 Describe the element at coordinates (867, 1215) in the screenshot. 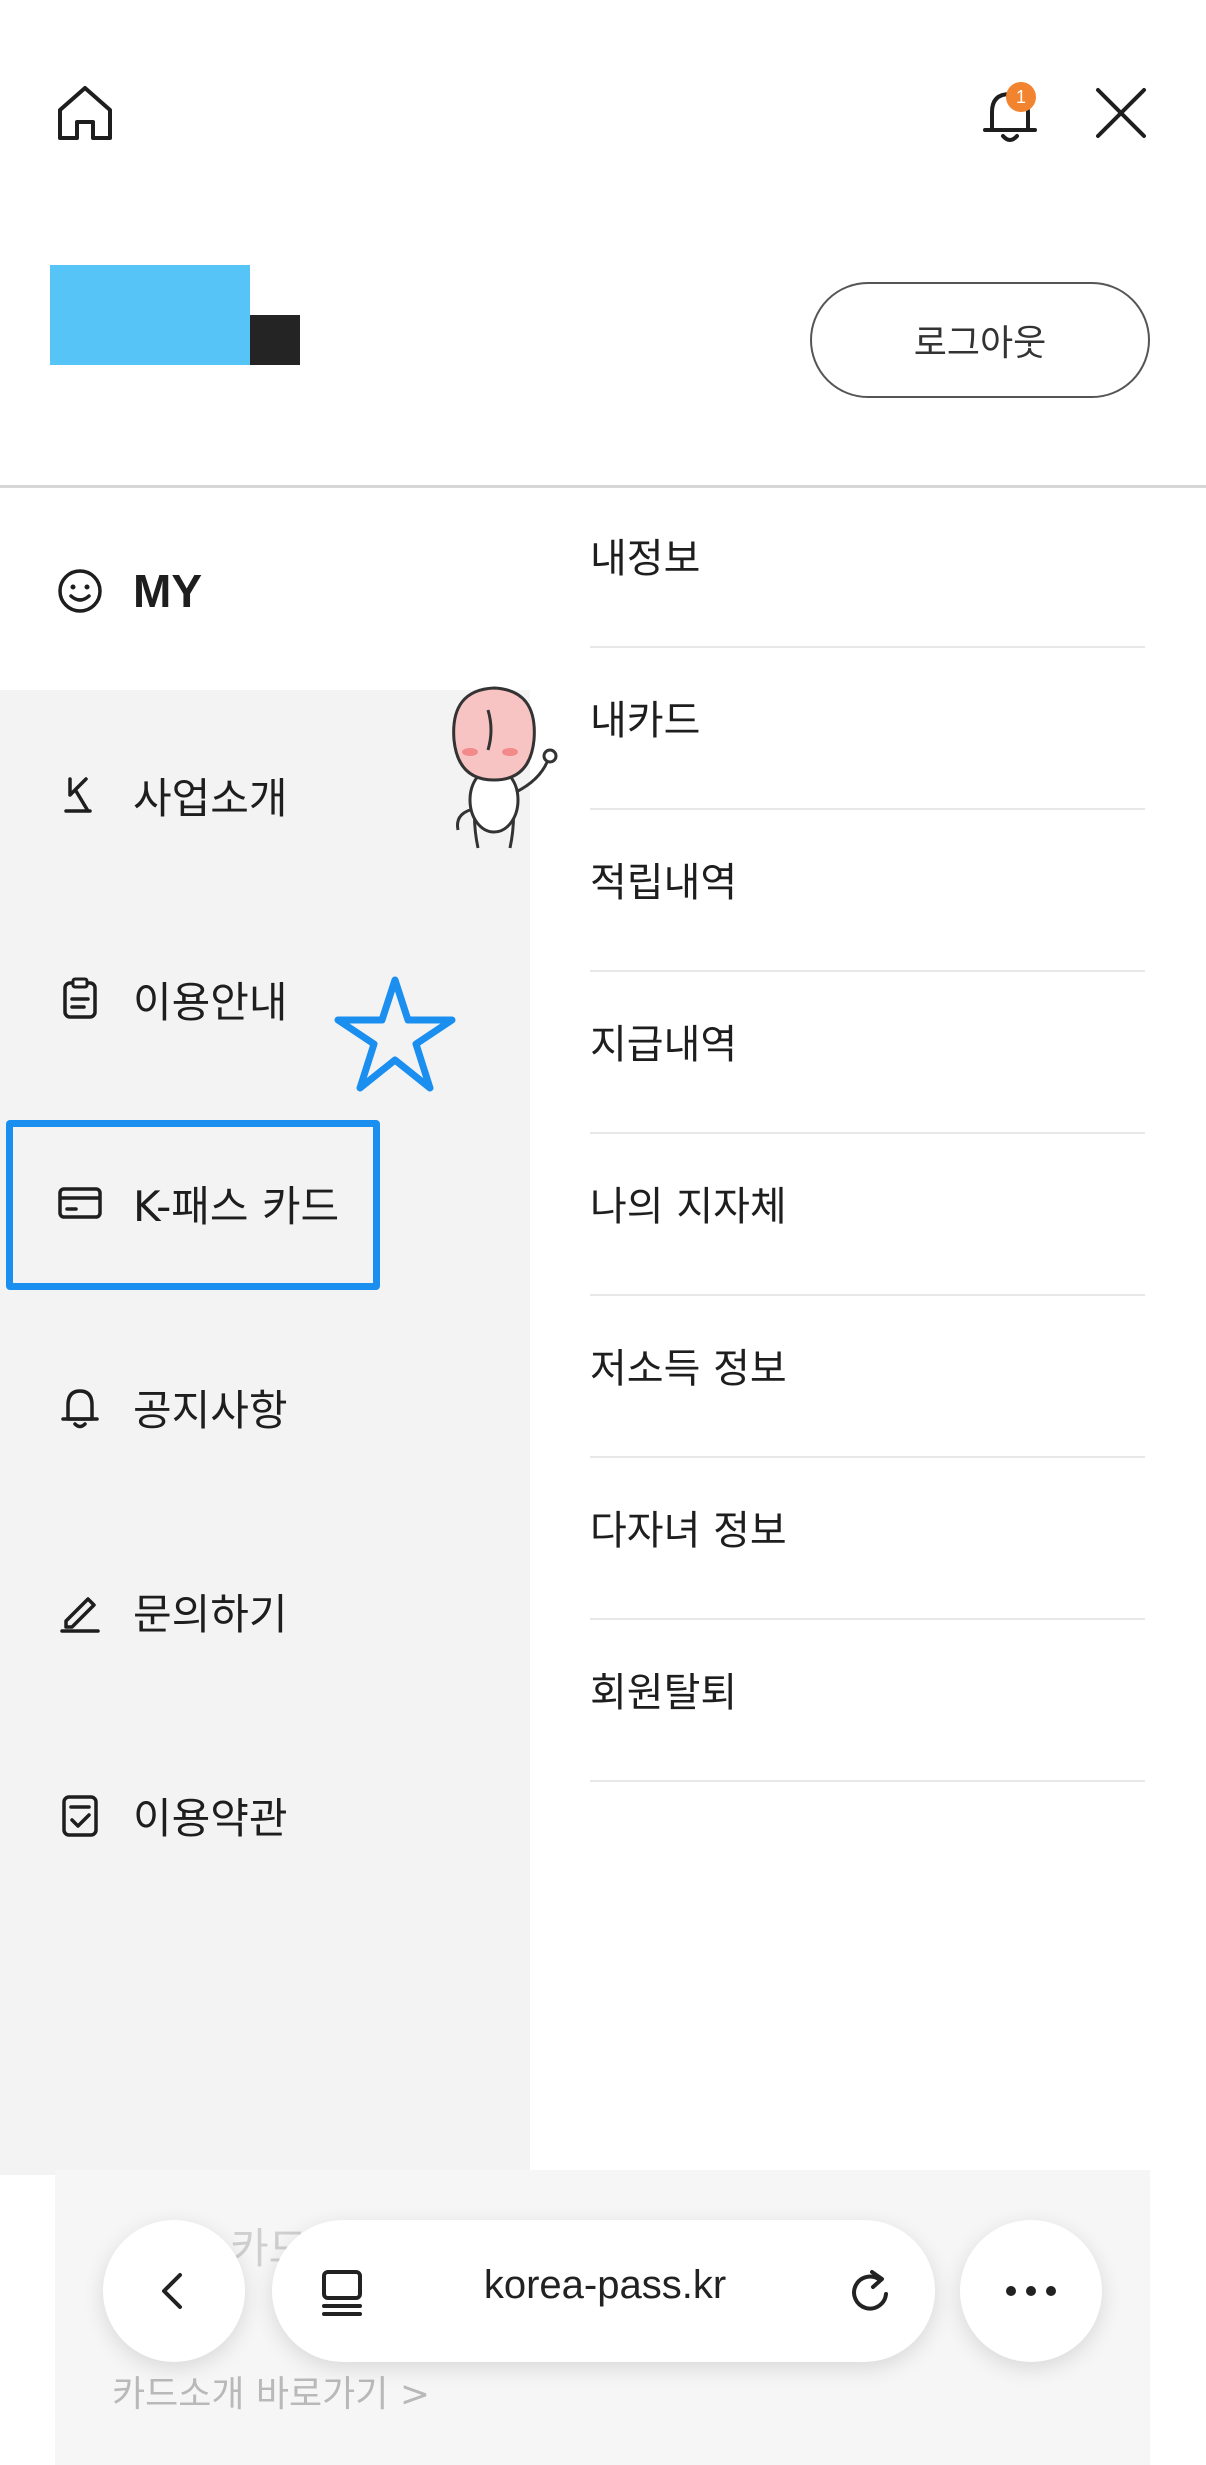

I see `sub-item-my-municipality: 나의 지자체` at that location.